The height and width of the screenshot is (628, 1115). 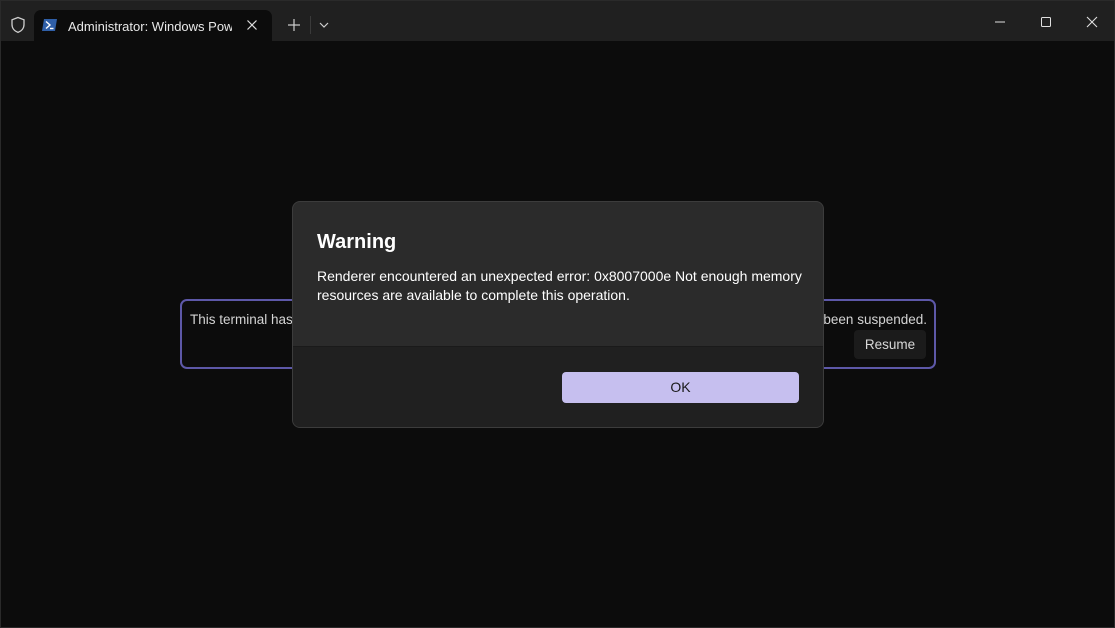 I want to click on dialog-title: Warning, so click(x=357, y=242).